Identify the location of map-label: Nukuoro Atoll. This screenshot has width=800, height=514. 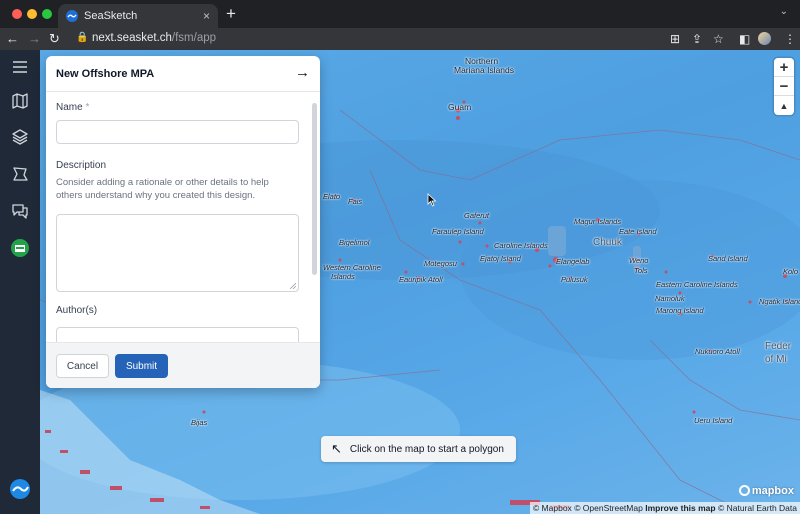
(717, 351).